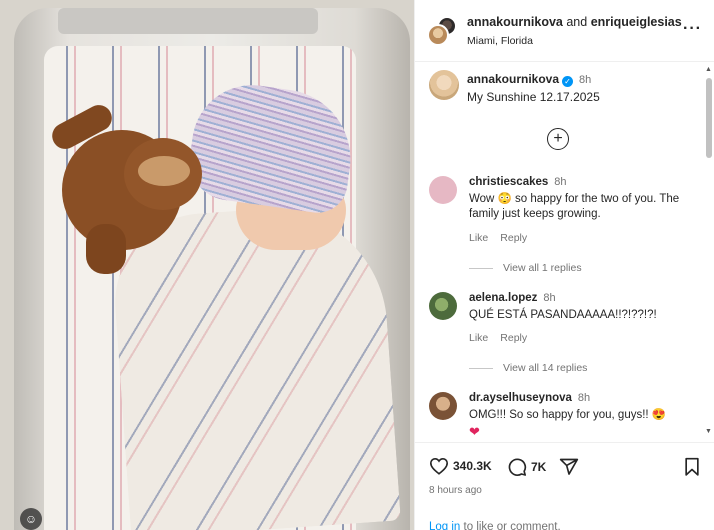 This screenshot has height=530, width=714. Describe the element at coordinates (574, 41) in the screenshot. I see `location-link: Miami, Florida` at that location.